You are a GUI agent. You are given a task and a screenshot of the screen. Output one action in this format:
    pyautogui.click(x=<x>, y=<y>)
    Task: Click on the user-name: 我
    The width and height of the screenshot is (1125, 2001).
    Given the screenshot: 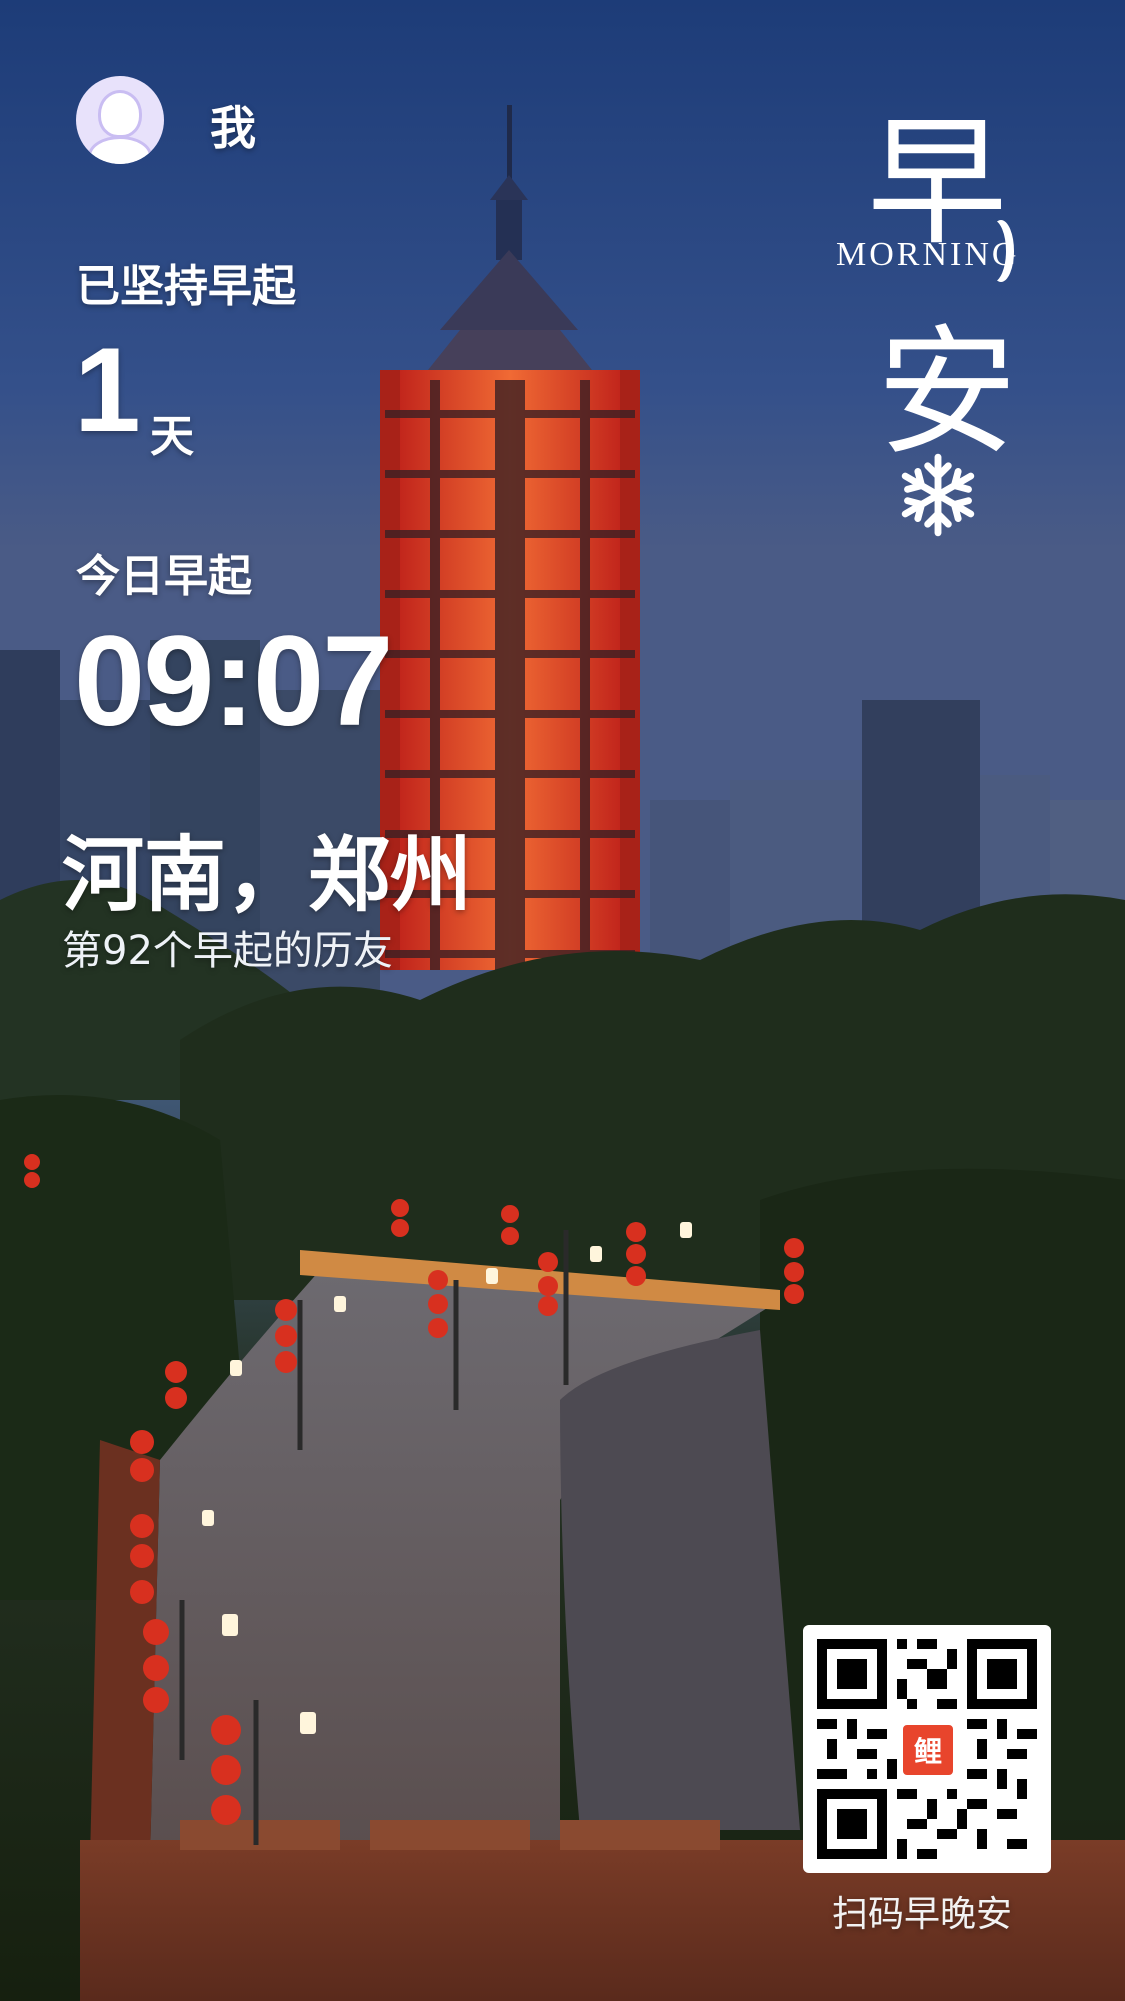 What is the action you would take?
    pyautogui.click(x=233, y=125)
    